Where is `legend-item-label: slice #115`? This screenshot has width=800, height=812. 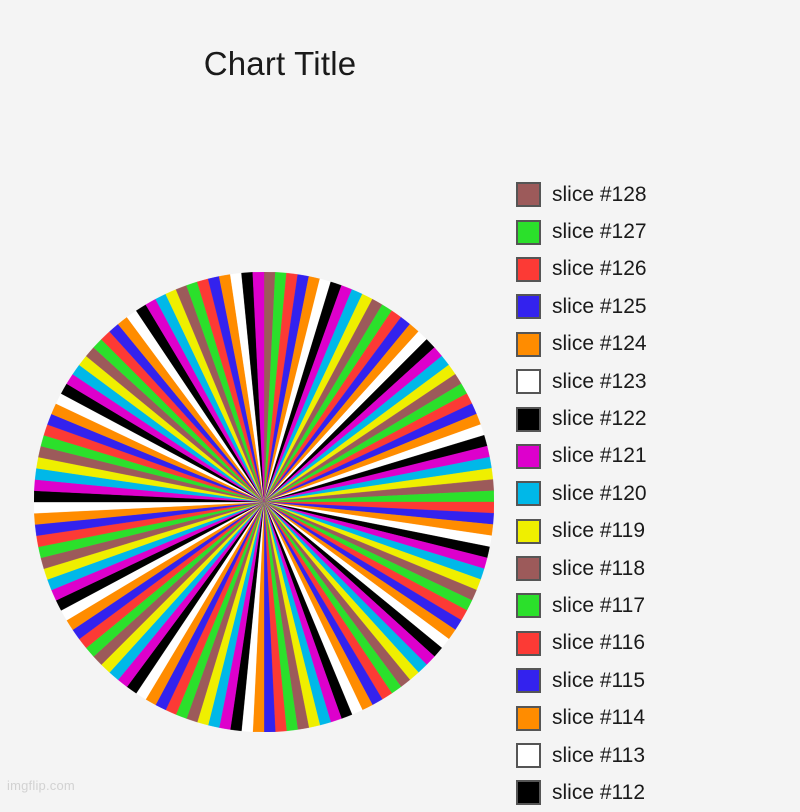 legend-item-label: slice #115 is located at coordinates (599, 680).